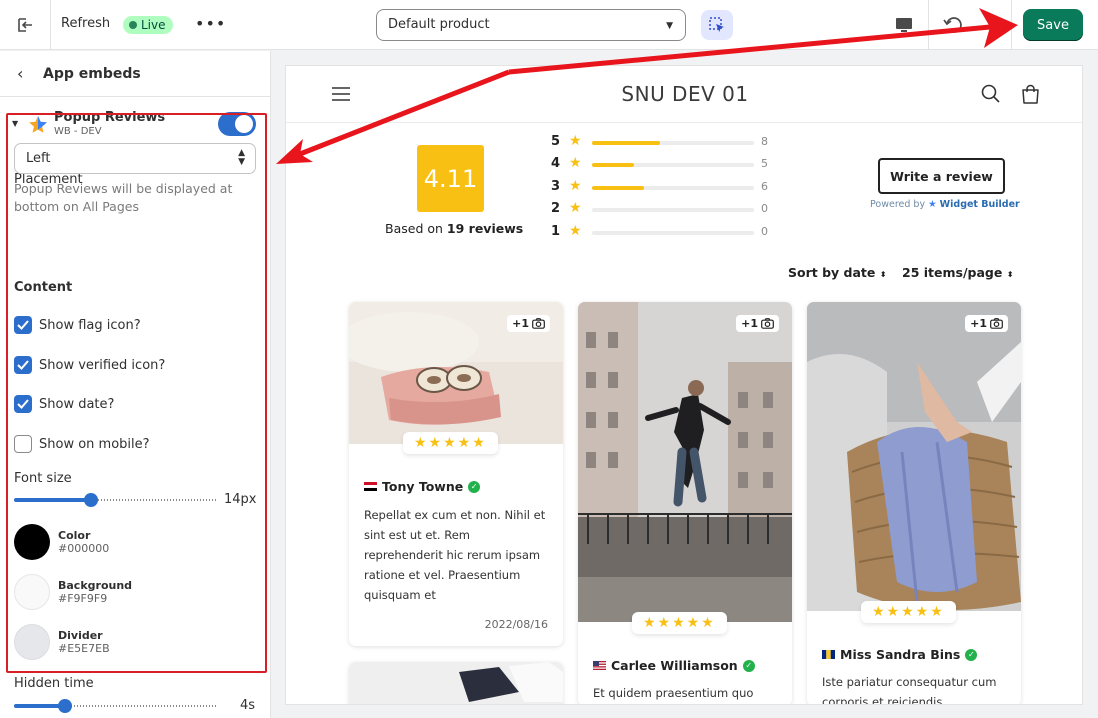 Image resolution: width=1098 pixels, height=718 pixels. I want to click on exit-button, so click(25, 25).